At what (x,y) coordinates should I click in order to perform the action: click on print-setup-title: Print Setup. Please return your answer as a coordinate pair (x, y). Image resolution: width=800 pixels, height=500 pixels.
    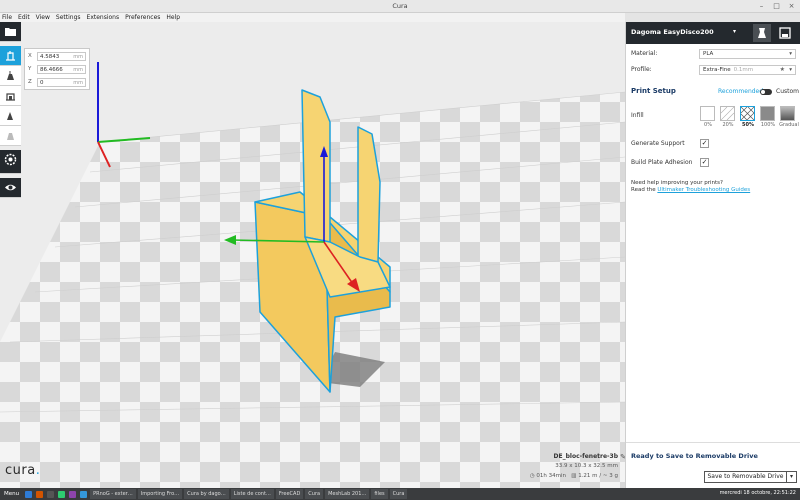
    Looking at the image, I should click on (653, 91).